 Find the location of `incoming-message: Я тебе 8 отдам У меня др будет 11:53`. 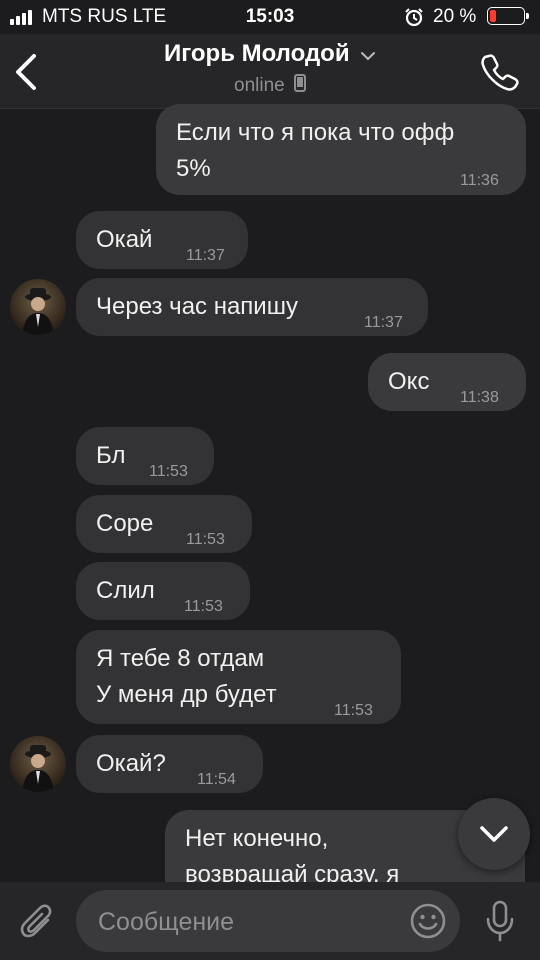

incoming-message: Я тебе 8 отдам У меня др будет 11:53 is located at coordinates (238, 677).